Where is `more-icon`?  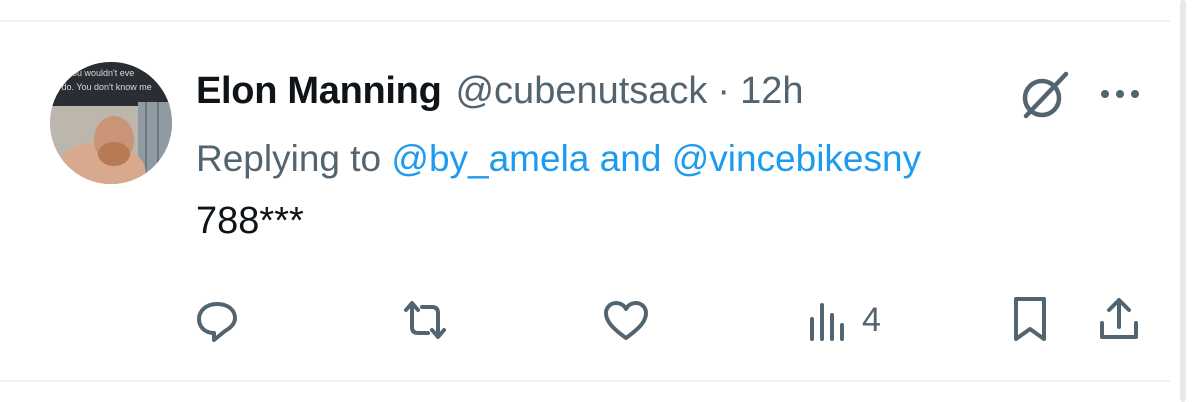 more-icon is located at coordinates (1120, 94).